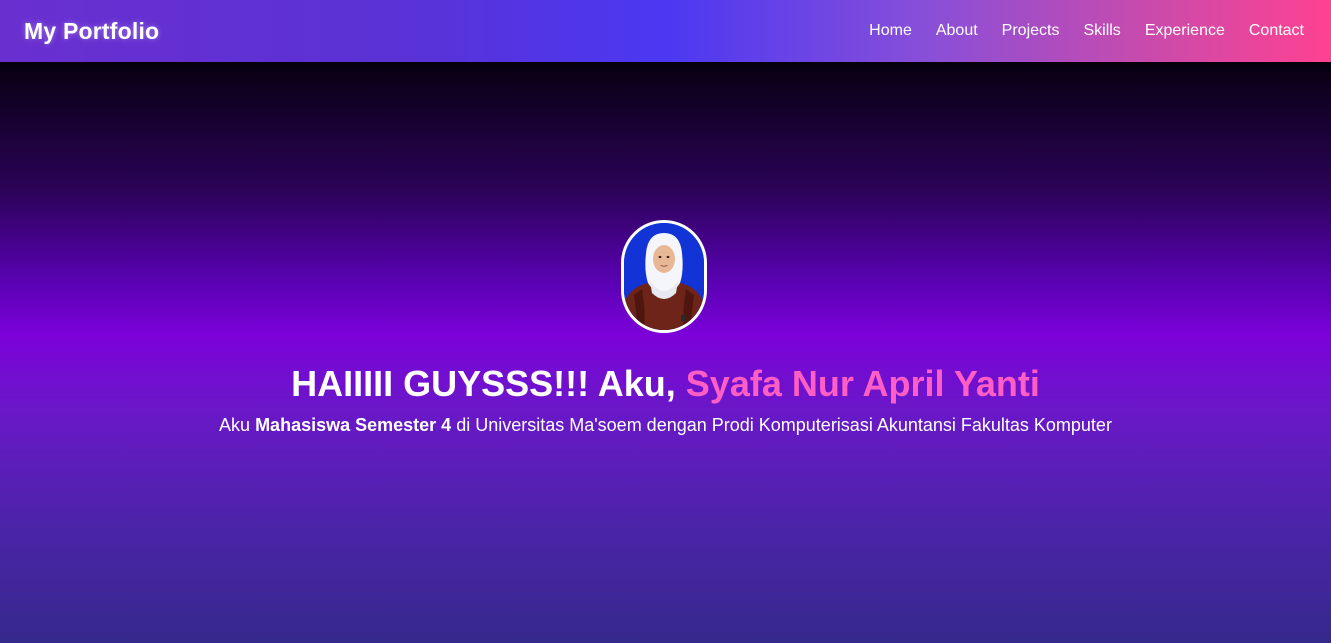  I want to click on hero-sub-bold: Mahasiswa Semester 4, so click(353, 425).